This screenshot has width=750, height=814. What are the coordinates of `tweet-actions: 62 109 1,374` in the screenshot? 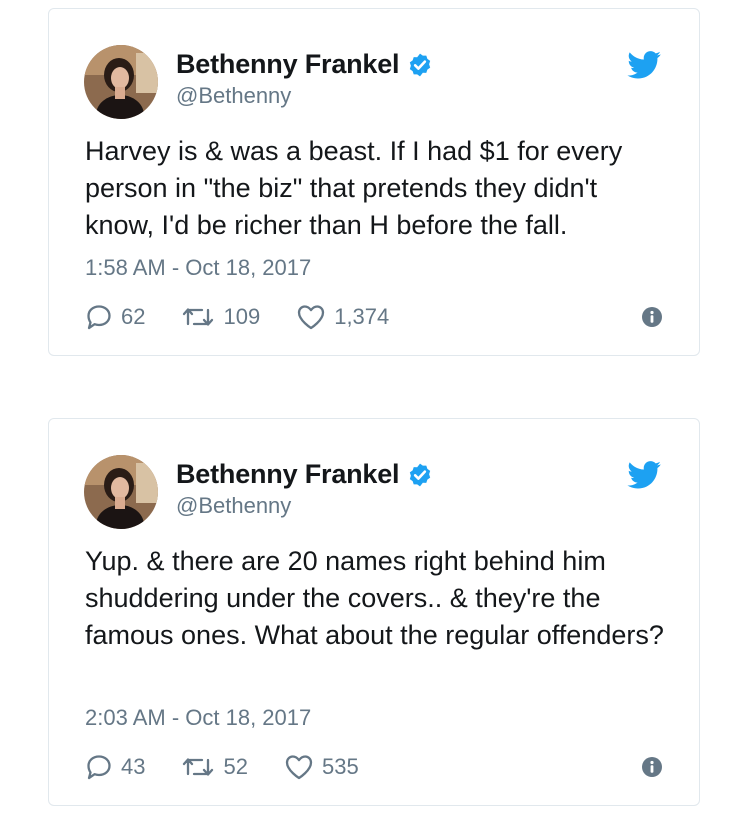 It's located at (374, 317).